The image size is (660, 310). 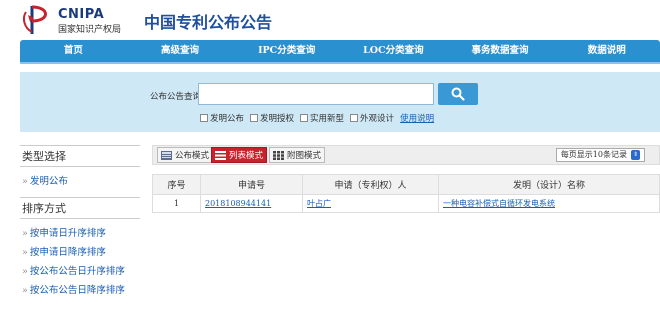 I want to click on option-design: 外观设计, so click(x=372, y=118).